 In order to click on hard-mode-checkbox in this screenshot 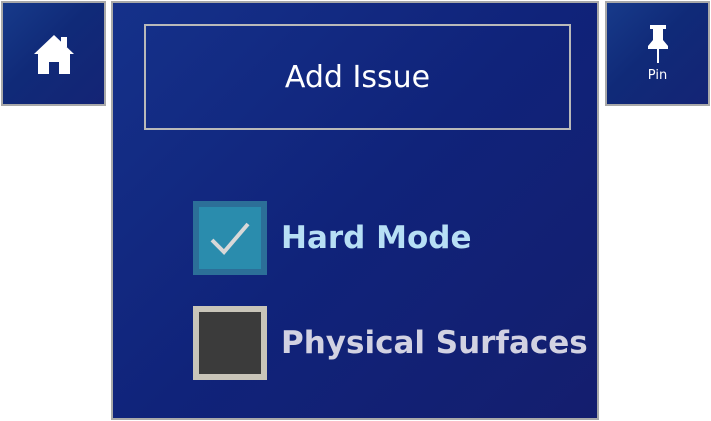, I will do `click(230, 238)`.